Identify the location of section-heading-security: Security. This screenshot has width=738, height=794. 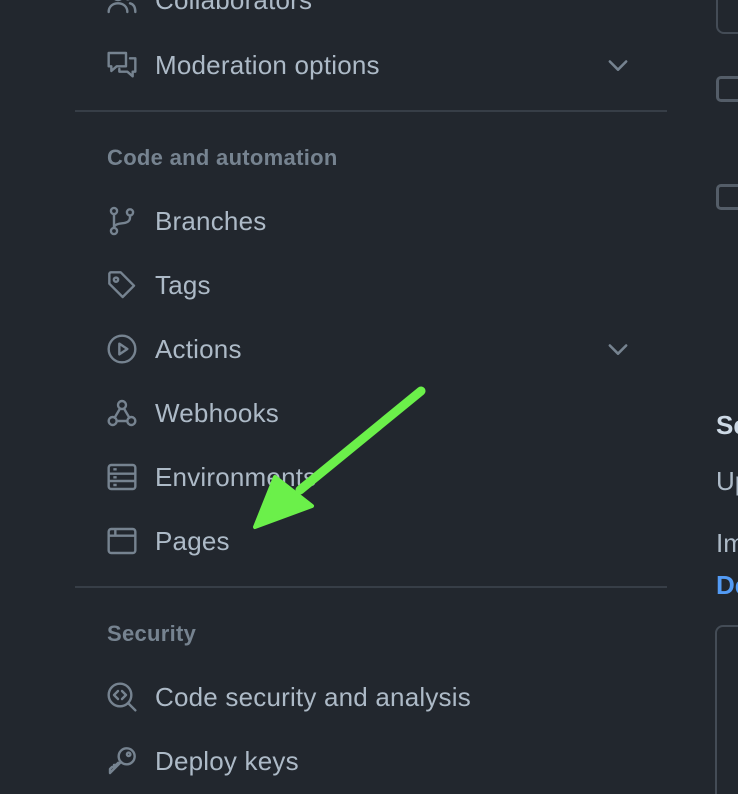
(152, 633).